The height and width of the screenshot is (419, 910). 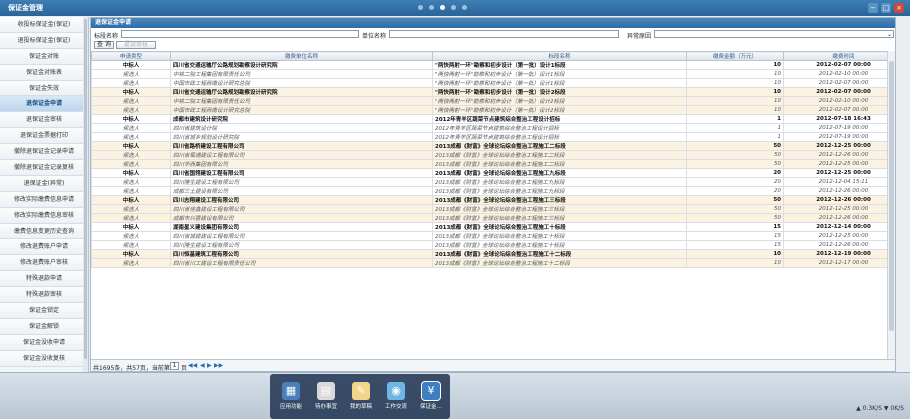 I want to click on dock-app: ✎ 我的草稿, so click(x=361, y=396).